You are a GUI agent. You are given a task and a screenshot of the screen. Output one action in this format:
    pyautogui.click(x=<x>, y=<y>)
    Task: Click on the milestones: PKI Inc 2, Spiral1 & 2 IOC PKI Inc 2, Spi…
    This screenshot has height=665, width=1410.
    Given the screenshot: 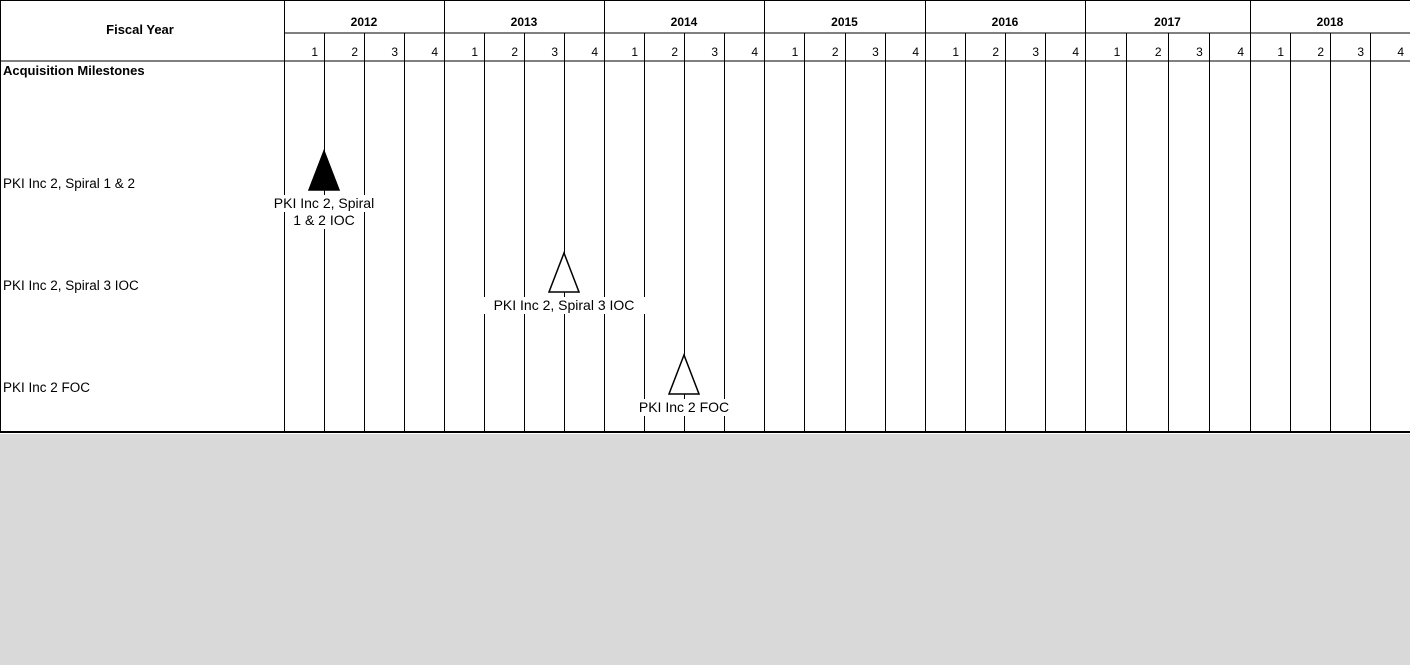 What is the action you would take?
    pyautogui.click(x=496, y=282)
    